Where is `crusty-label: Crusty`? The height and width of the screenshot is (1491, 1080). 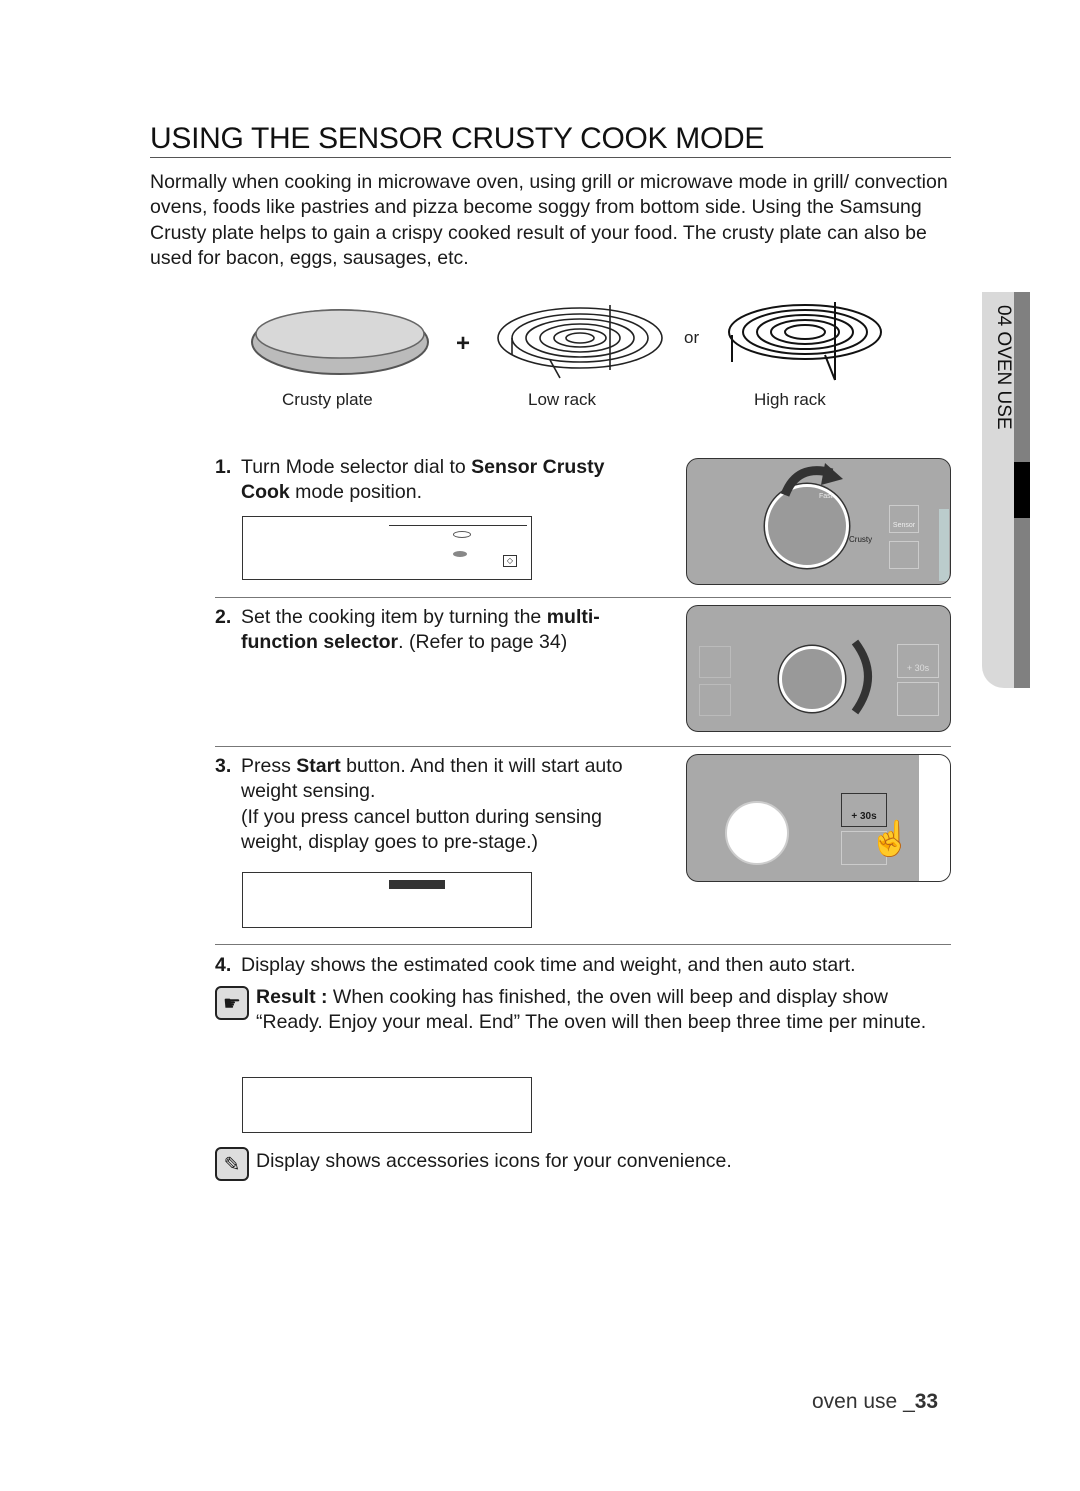
crusty-label: Crusty is located at coordinates (861, 539).